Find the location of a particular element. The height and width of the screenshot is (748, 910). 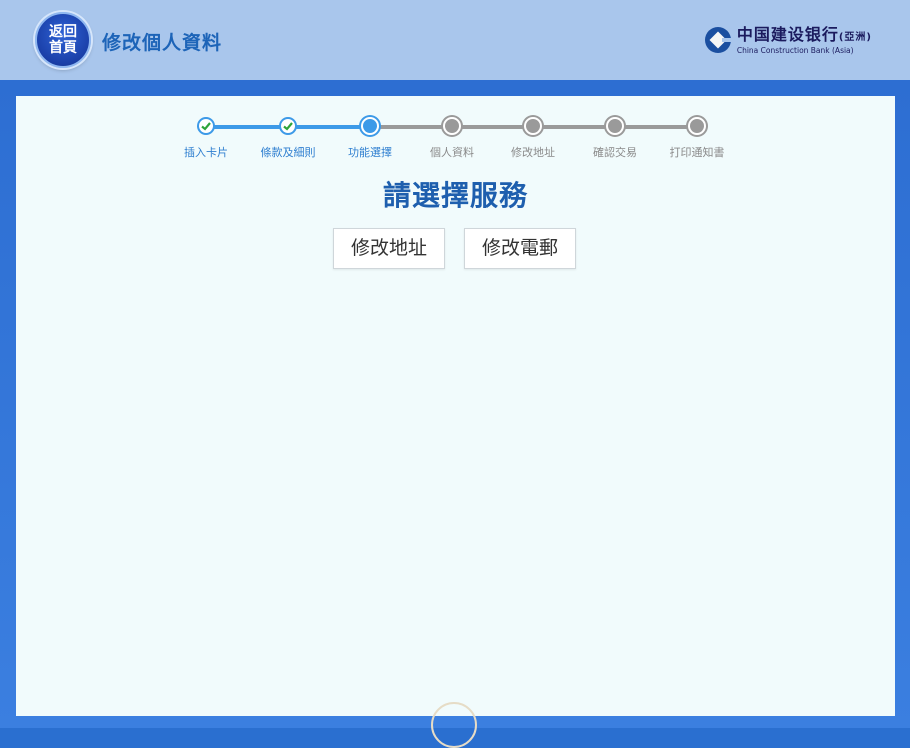

logo-chinese: 中国建设银行 is located at coordinates (787, 34).